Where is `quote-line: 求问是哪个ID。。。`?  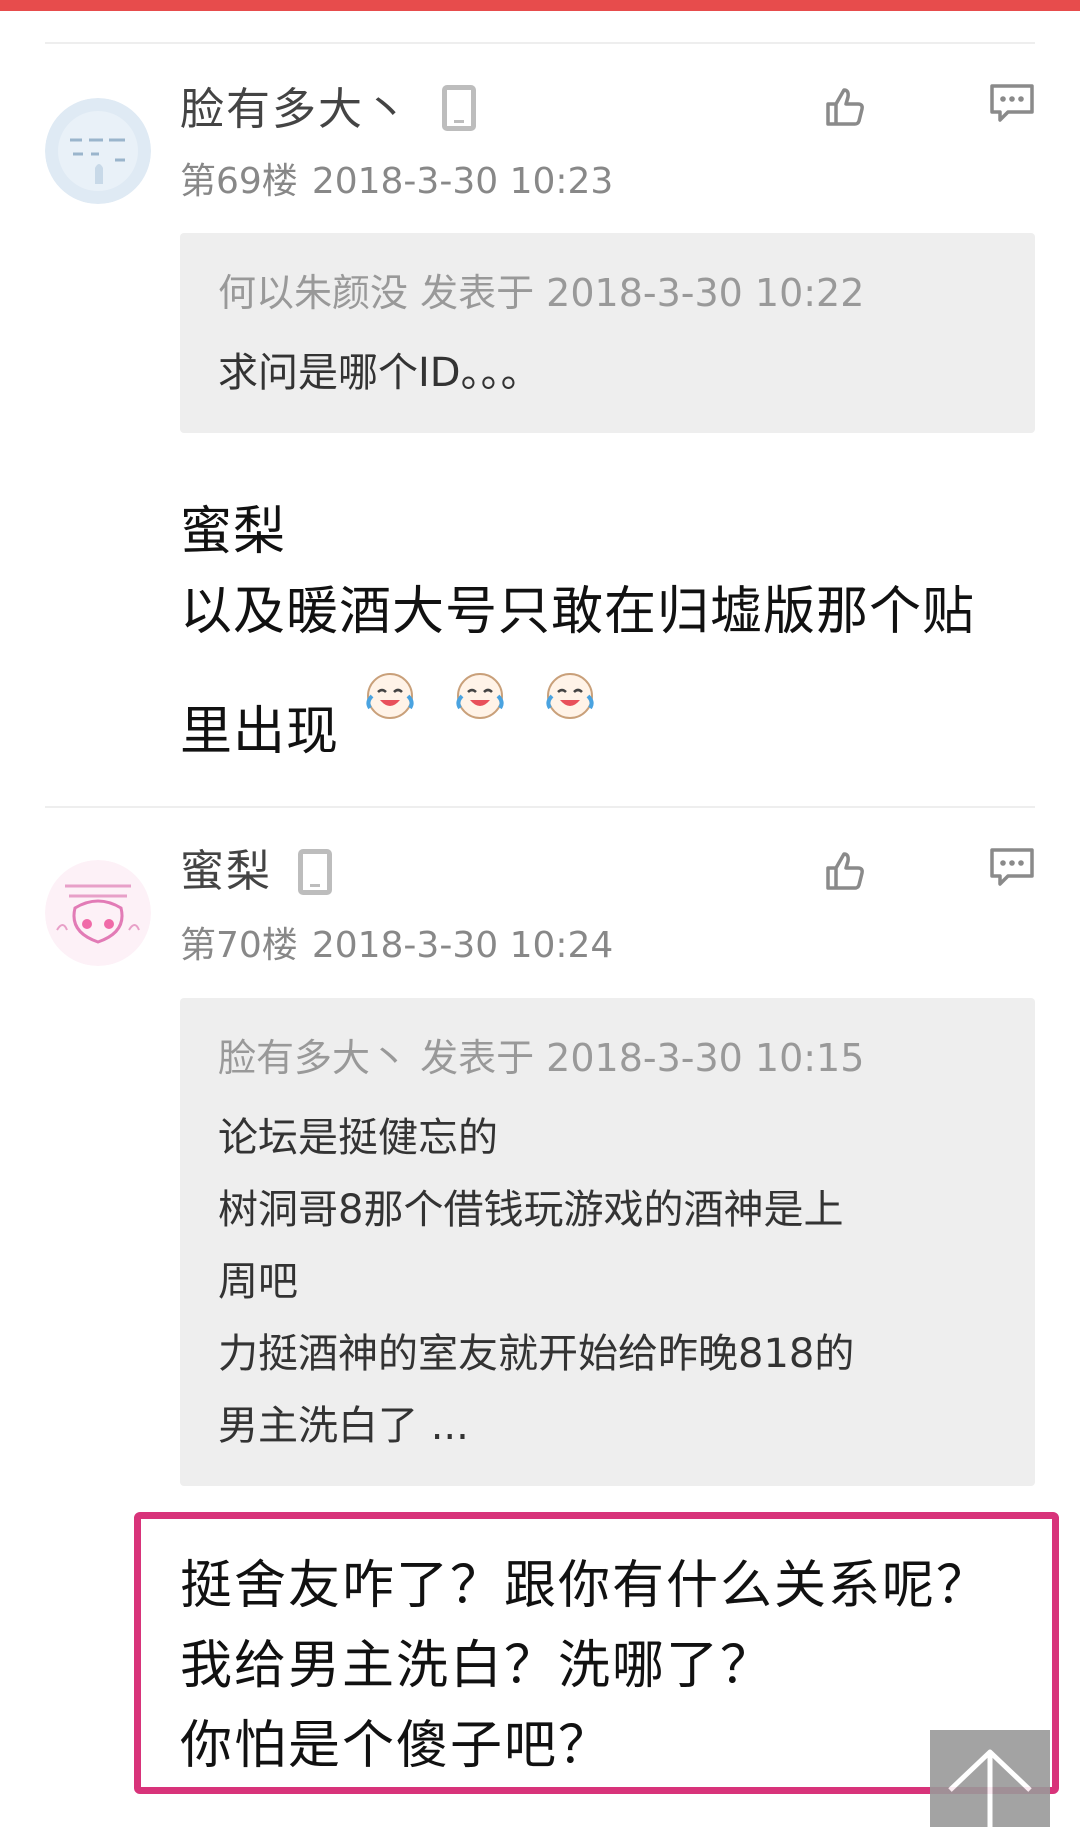 quote-line: 求问是哪个ID。。。 is located at coordinates (379, 372).